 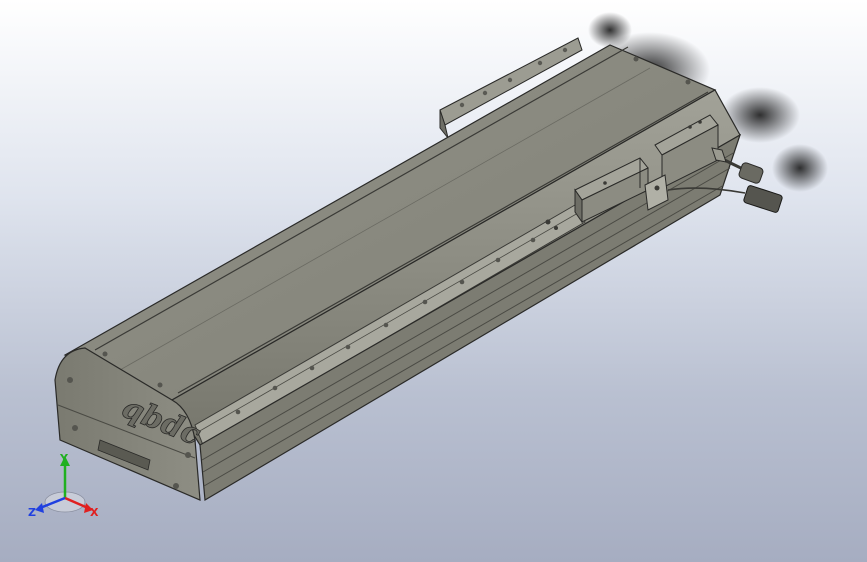 What do you see at coordinates (763, 199) in the screenshot?
I see `plug-connector` at bounding box center [763, 199].